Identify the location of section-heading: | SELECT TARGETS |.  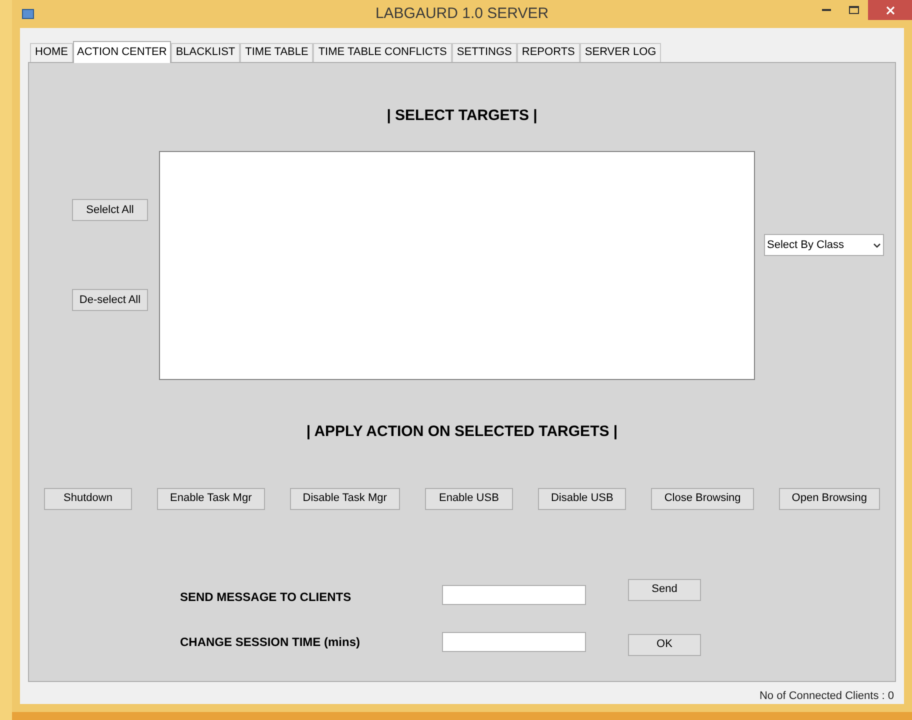
(462, 116).